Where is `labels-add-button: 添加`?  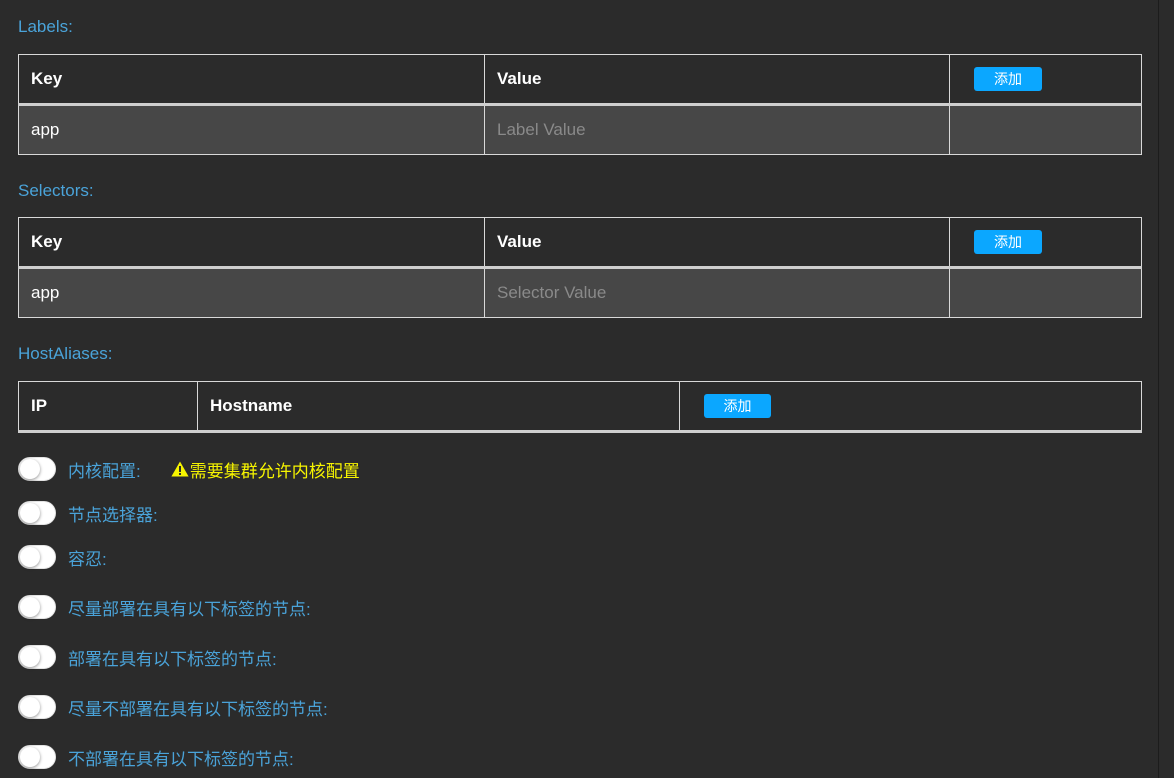
labels-add-button: 添加 is located at coordinates (1008, 79).